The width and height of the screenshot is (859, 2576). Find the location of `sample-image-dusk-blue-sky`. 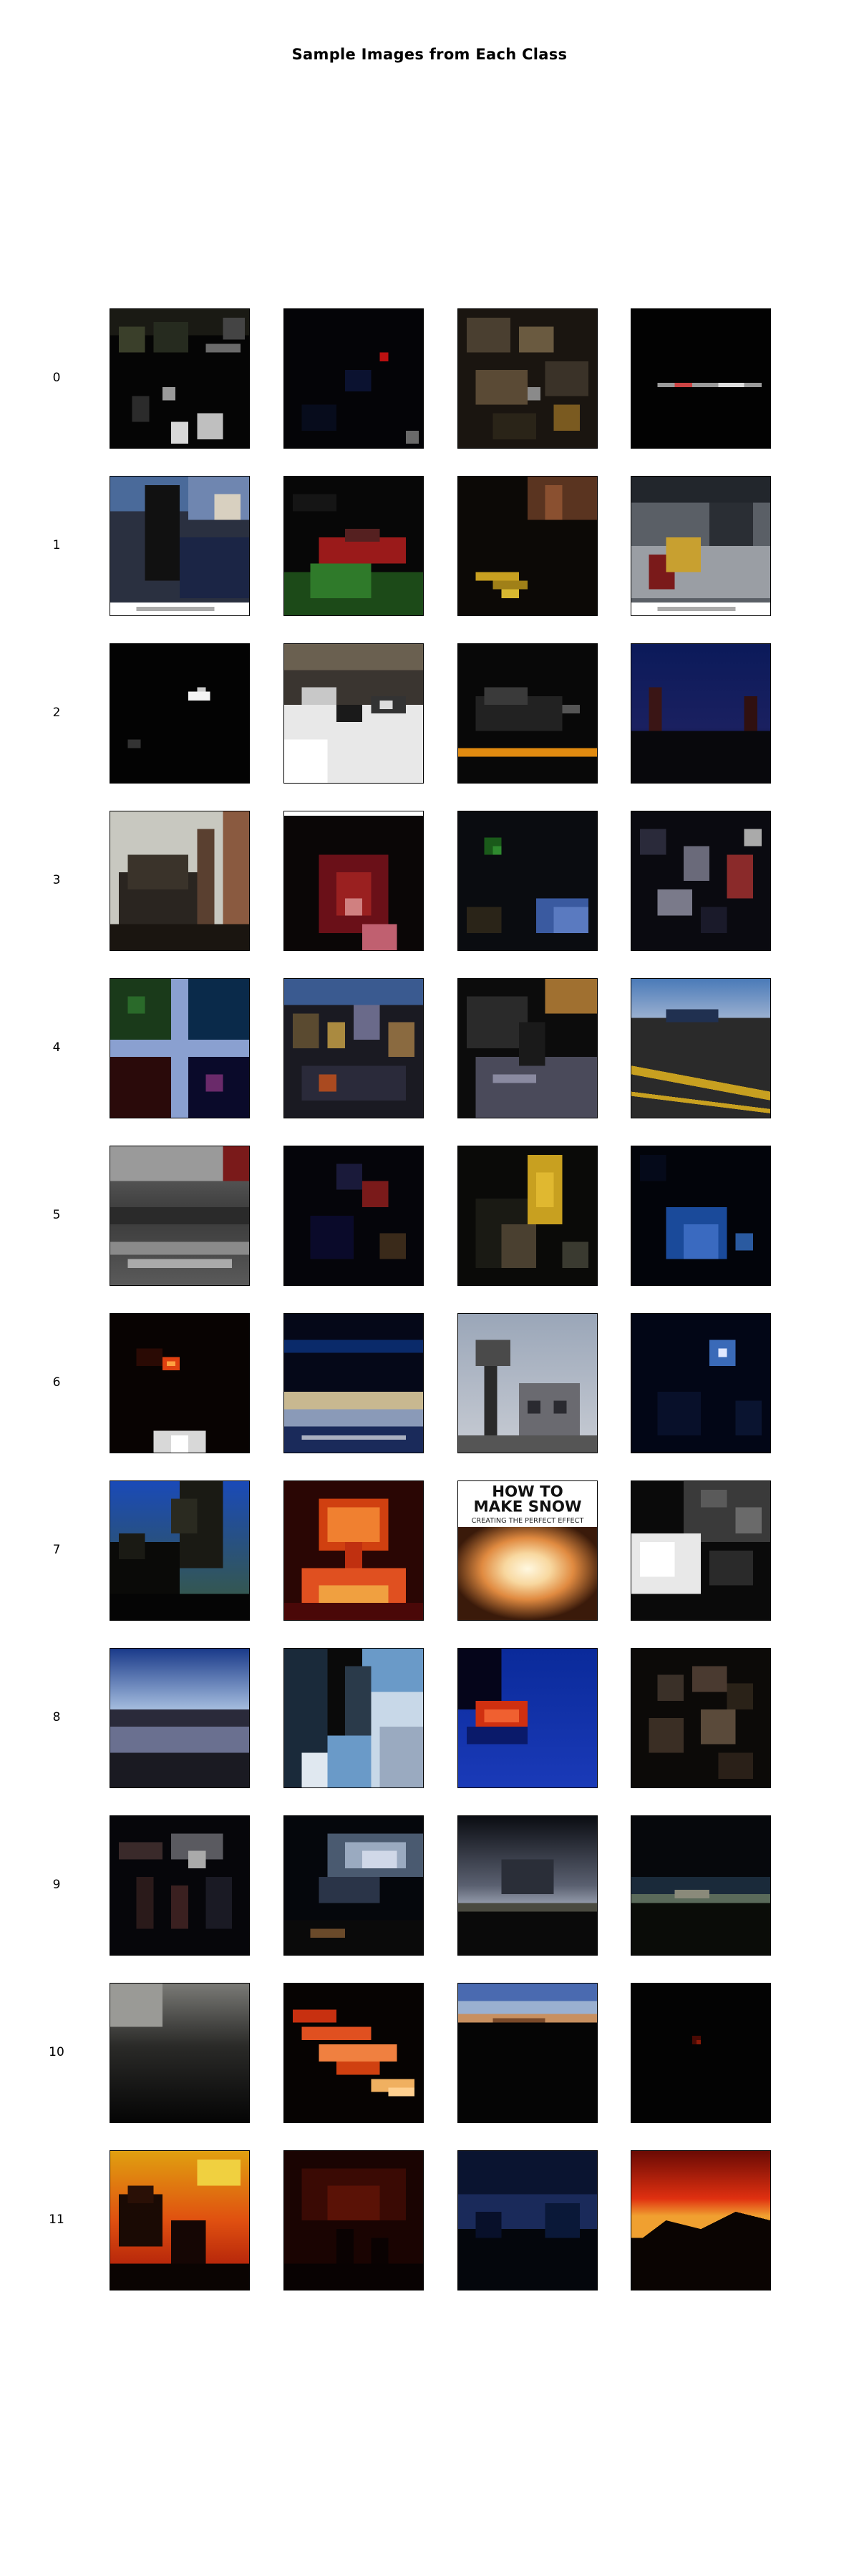

sample-image-dusk-blue-sky is located at coordinates (701, 713).